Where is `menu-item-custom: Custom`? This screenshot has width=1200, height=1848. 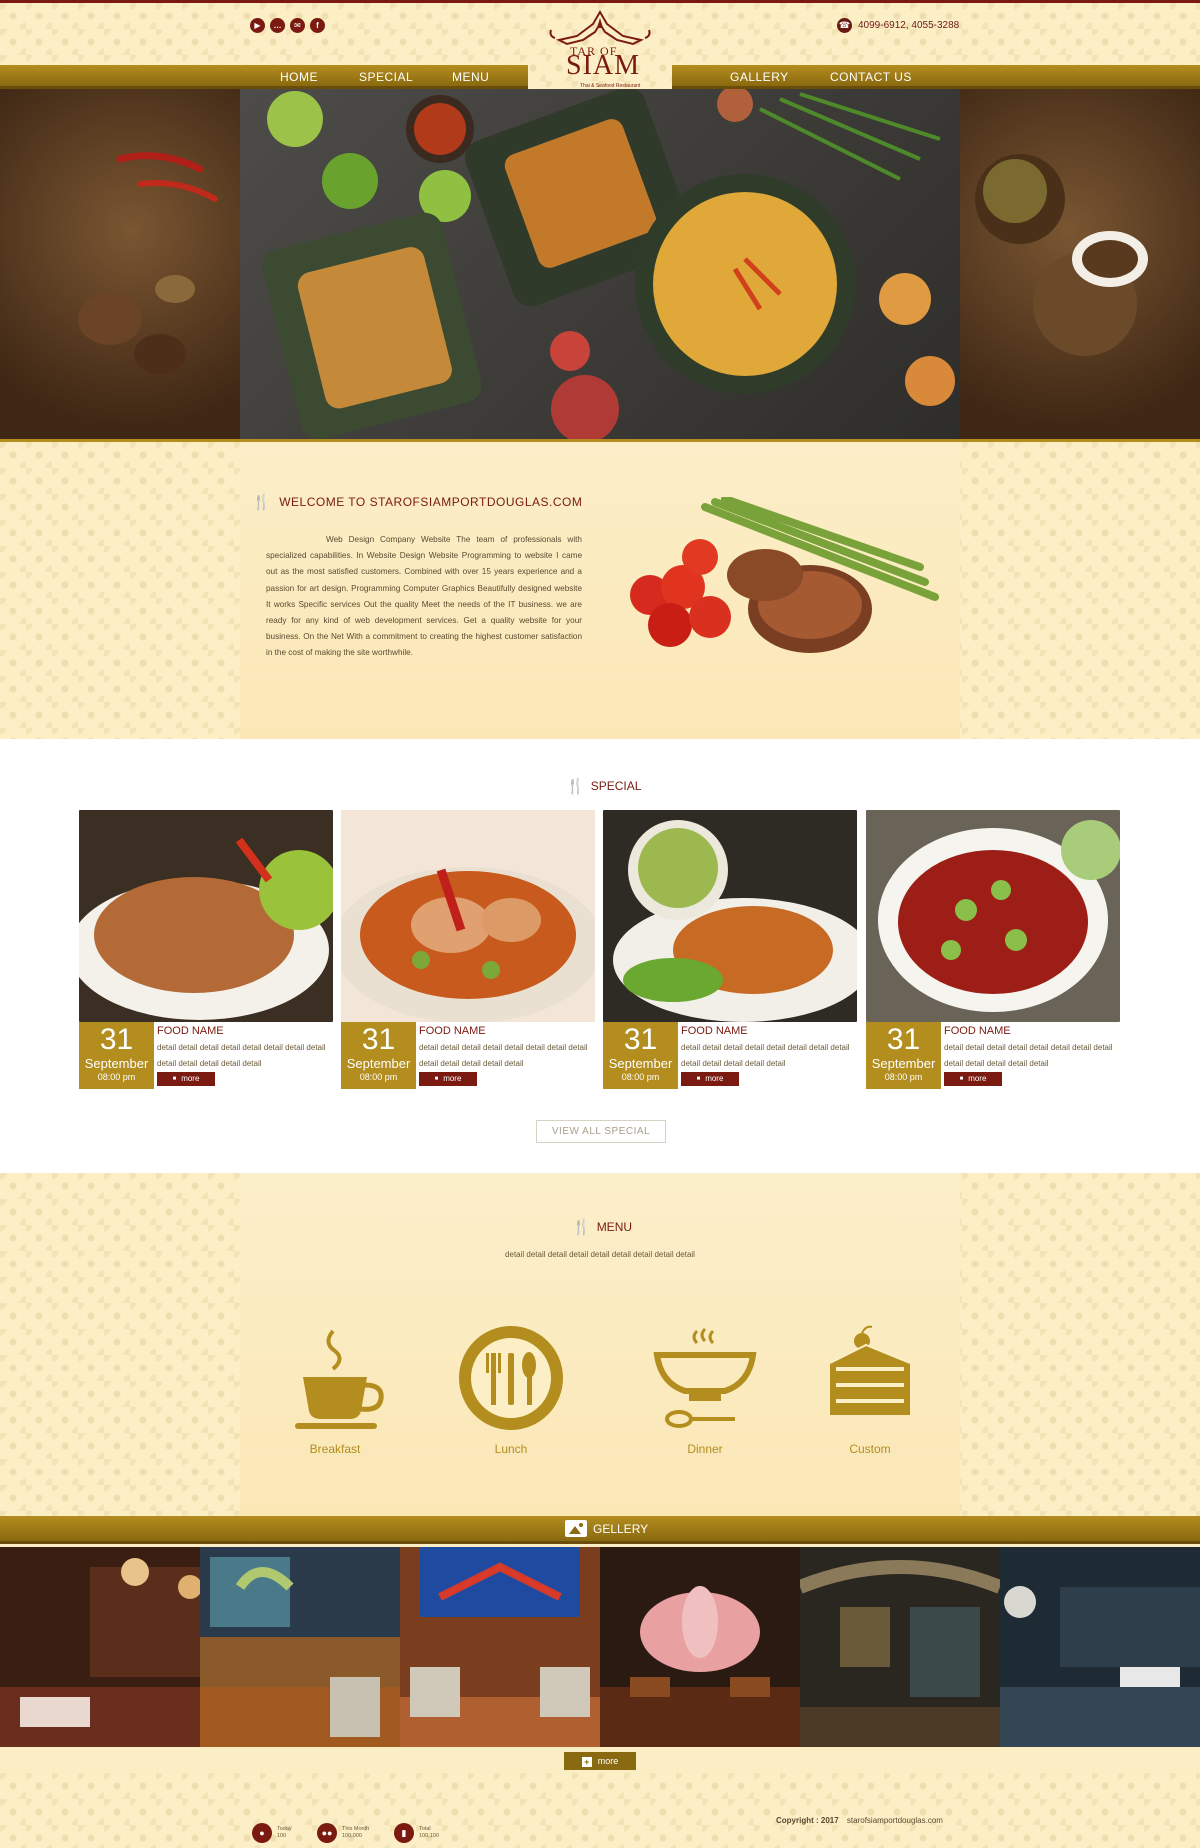
menu-item-custom: Custom is located at coordinates (870, 1389).